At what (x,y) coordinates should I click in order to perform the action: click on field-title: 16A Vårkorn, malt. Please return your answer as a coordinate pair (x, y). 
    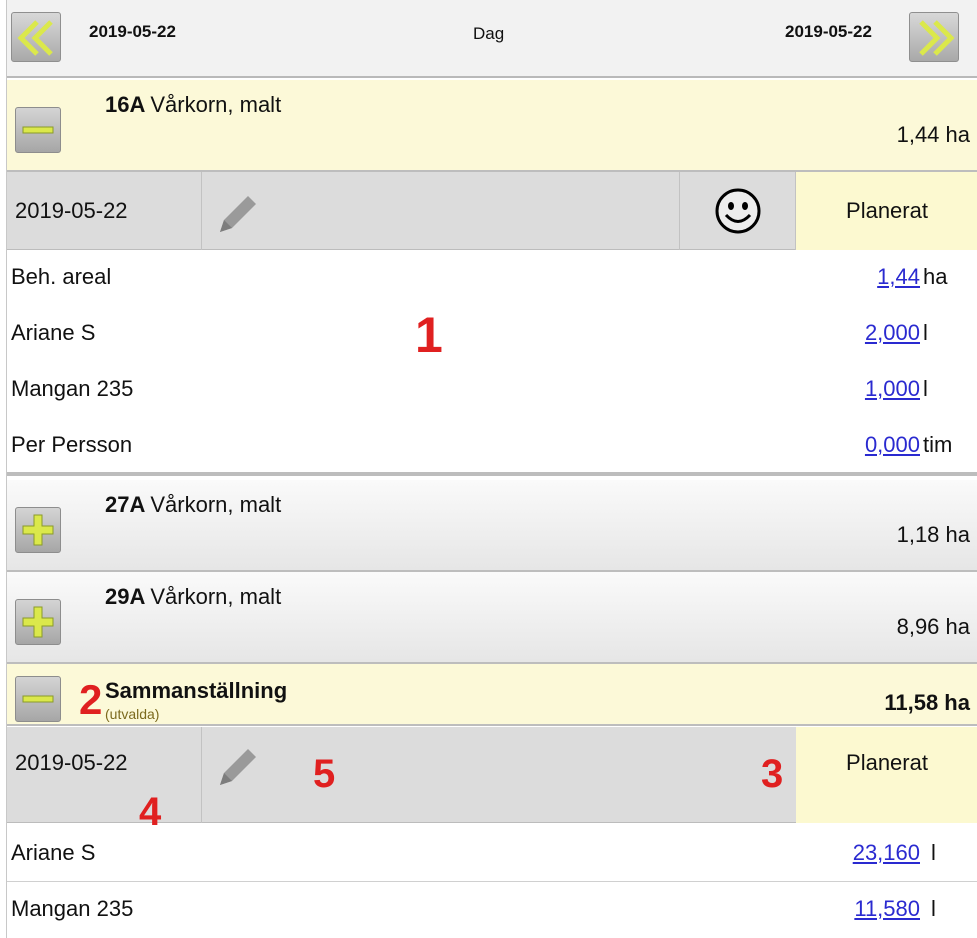
    Looking at the image, I should click on (193, 105).